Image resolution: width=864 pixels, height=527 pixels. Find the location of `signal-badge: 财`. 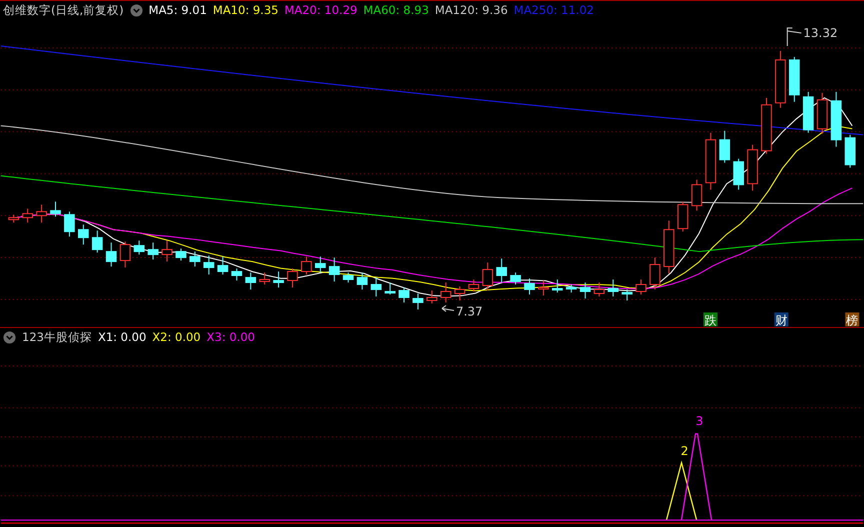

signal-badge: 财 is located at coordinates (781, 320).